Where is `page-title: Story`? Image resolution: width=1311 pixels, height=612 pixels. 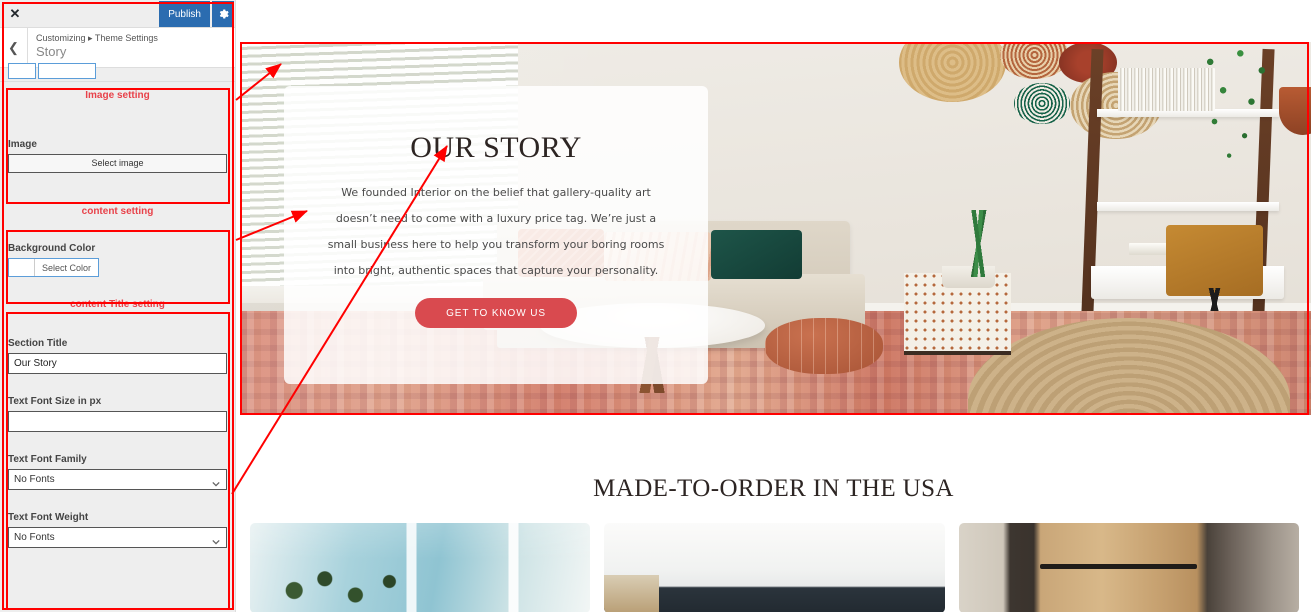
page-title: Story is located at coordinates (51, 51).